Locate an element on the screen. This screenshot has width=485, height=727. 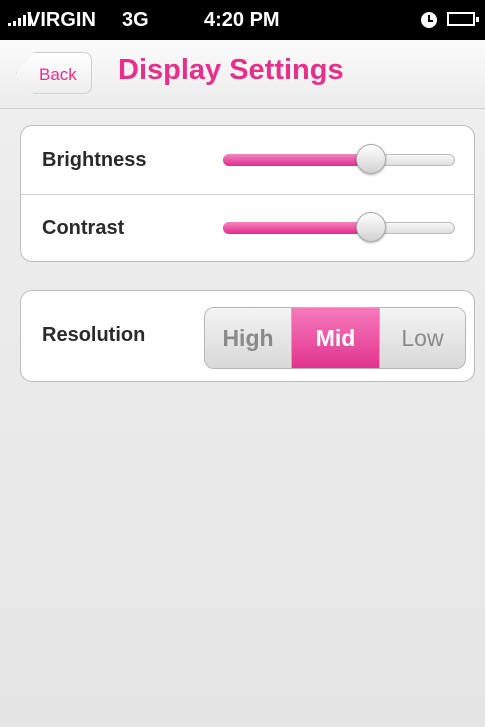
back-button: Back is located at coordinates (54, 73).